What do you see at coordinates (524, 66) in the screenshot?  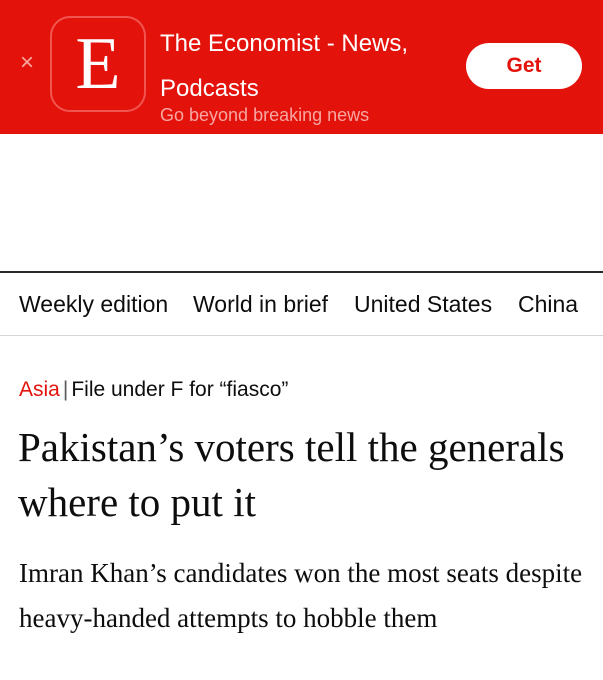 I see `get-app-button: Get` at bounding box center [524, 66].